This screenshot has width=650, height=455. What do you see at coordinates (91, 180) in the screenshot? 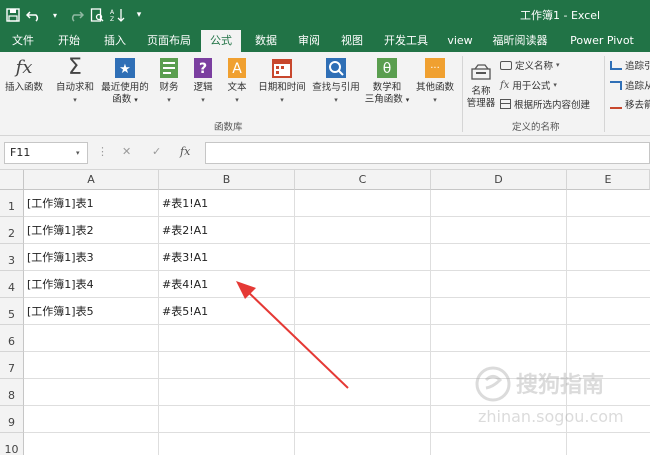
I see `column-header-a: A` at bounding box center [91, 180].